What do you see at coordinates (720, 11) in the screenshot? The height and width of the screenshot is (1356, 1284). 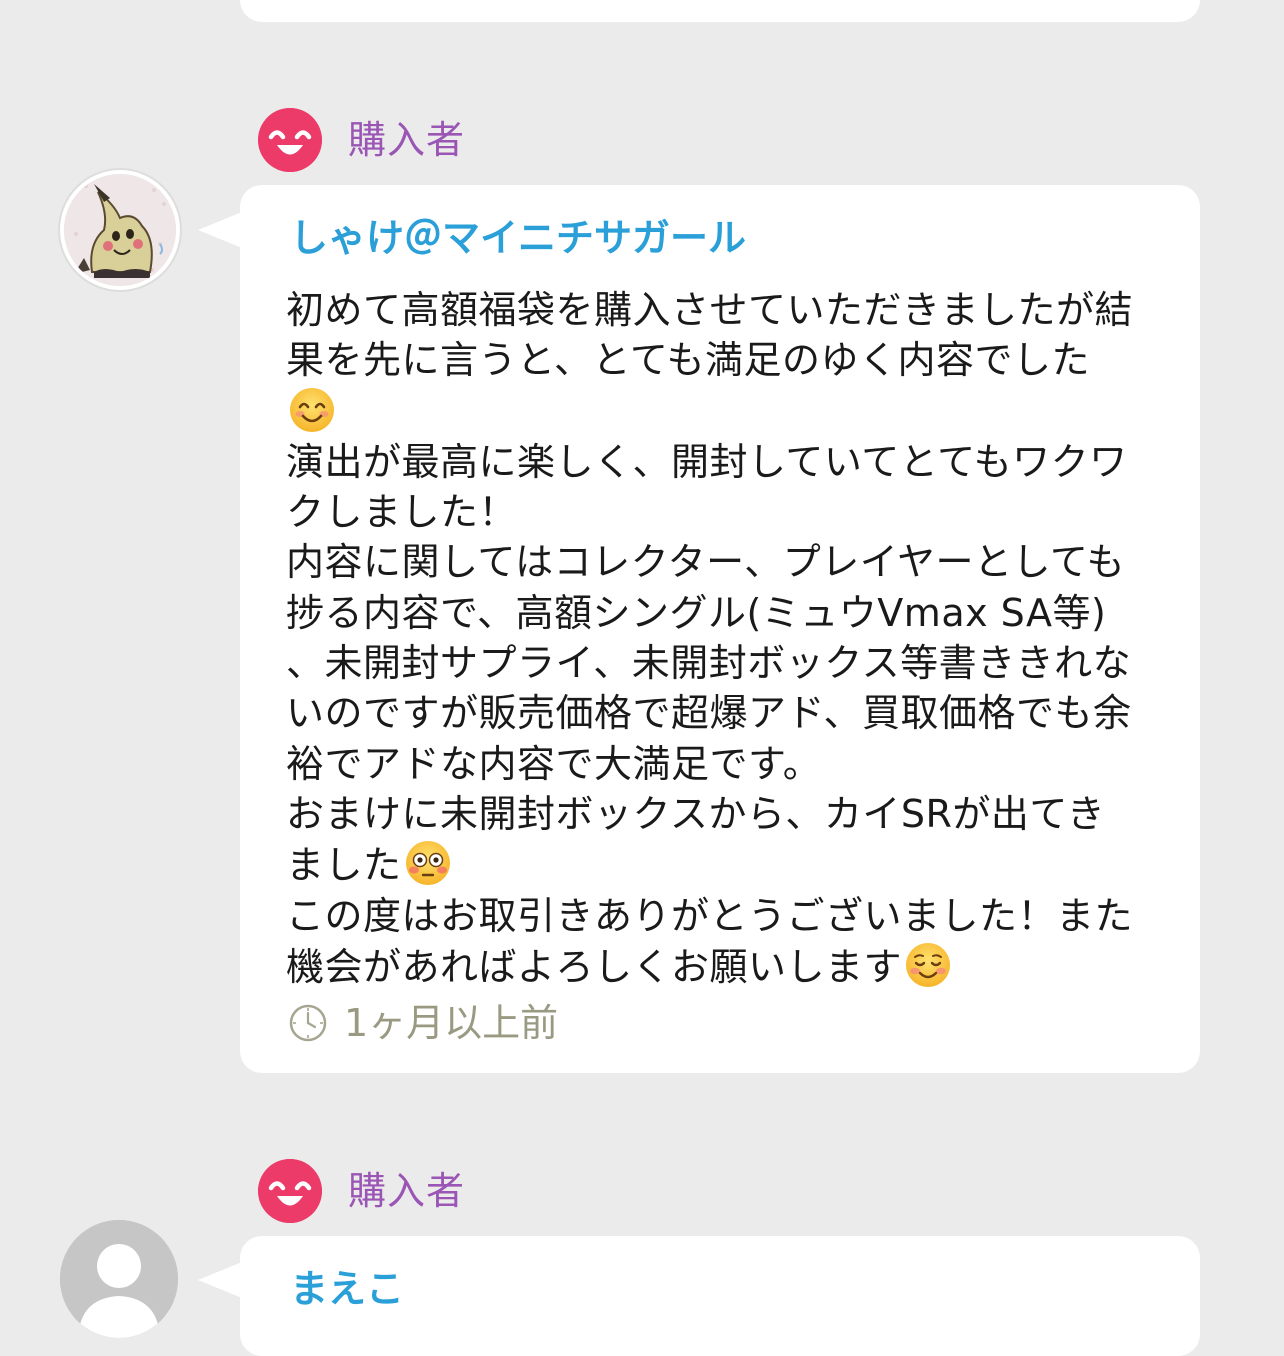 I see `previous-review-card` at bounding box center [720, 11].